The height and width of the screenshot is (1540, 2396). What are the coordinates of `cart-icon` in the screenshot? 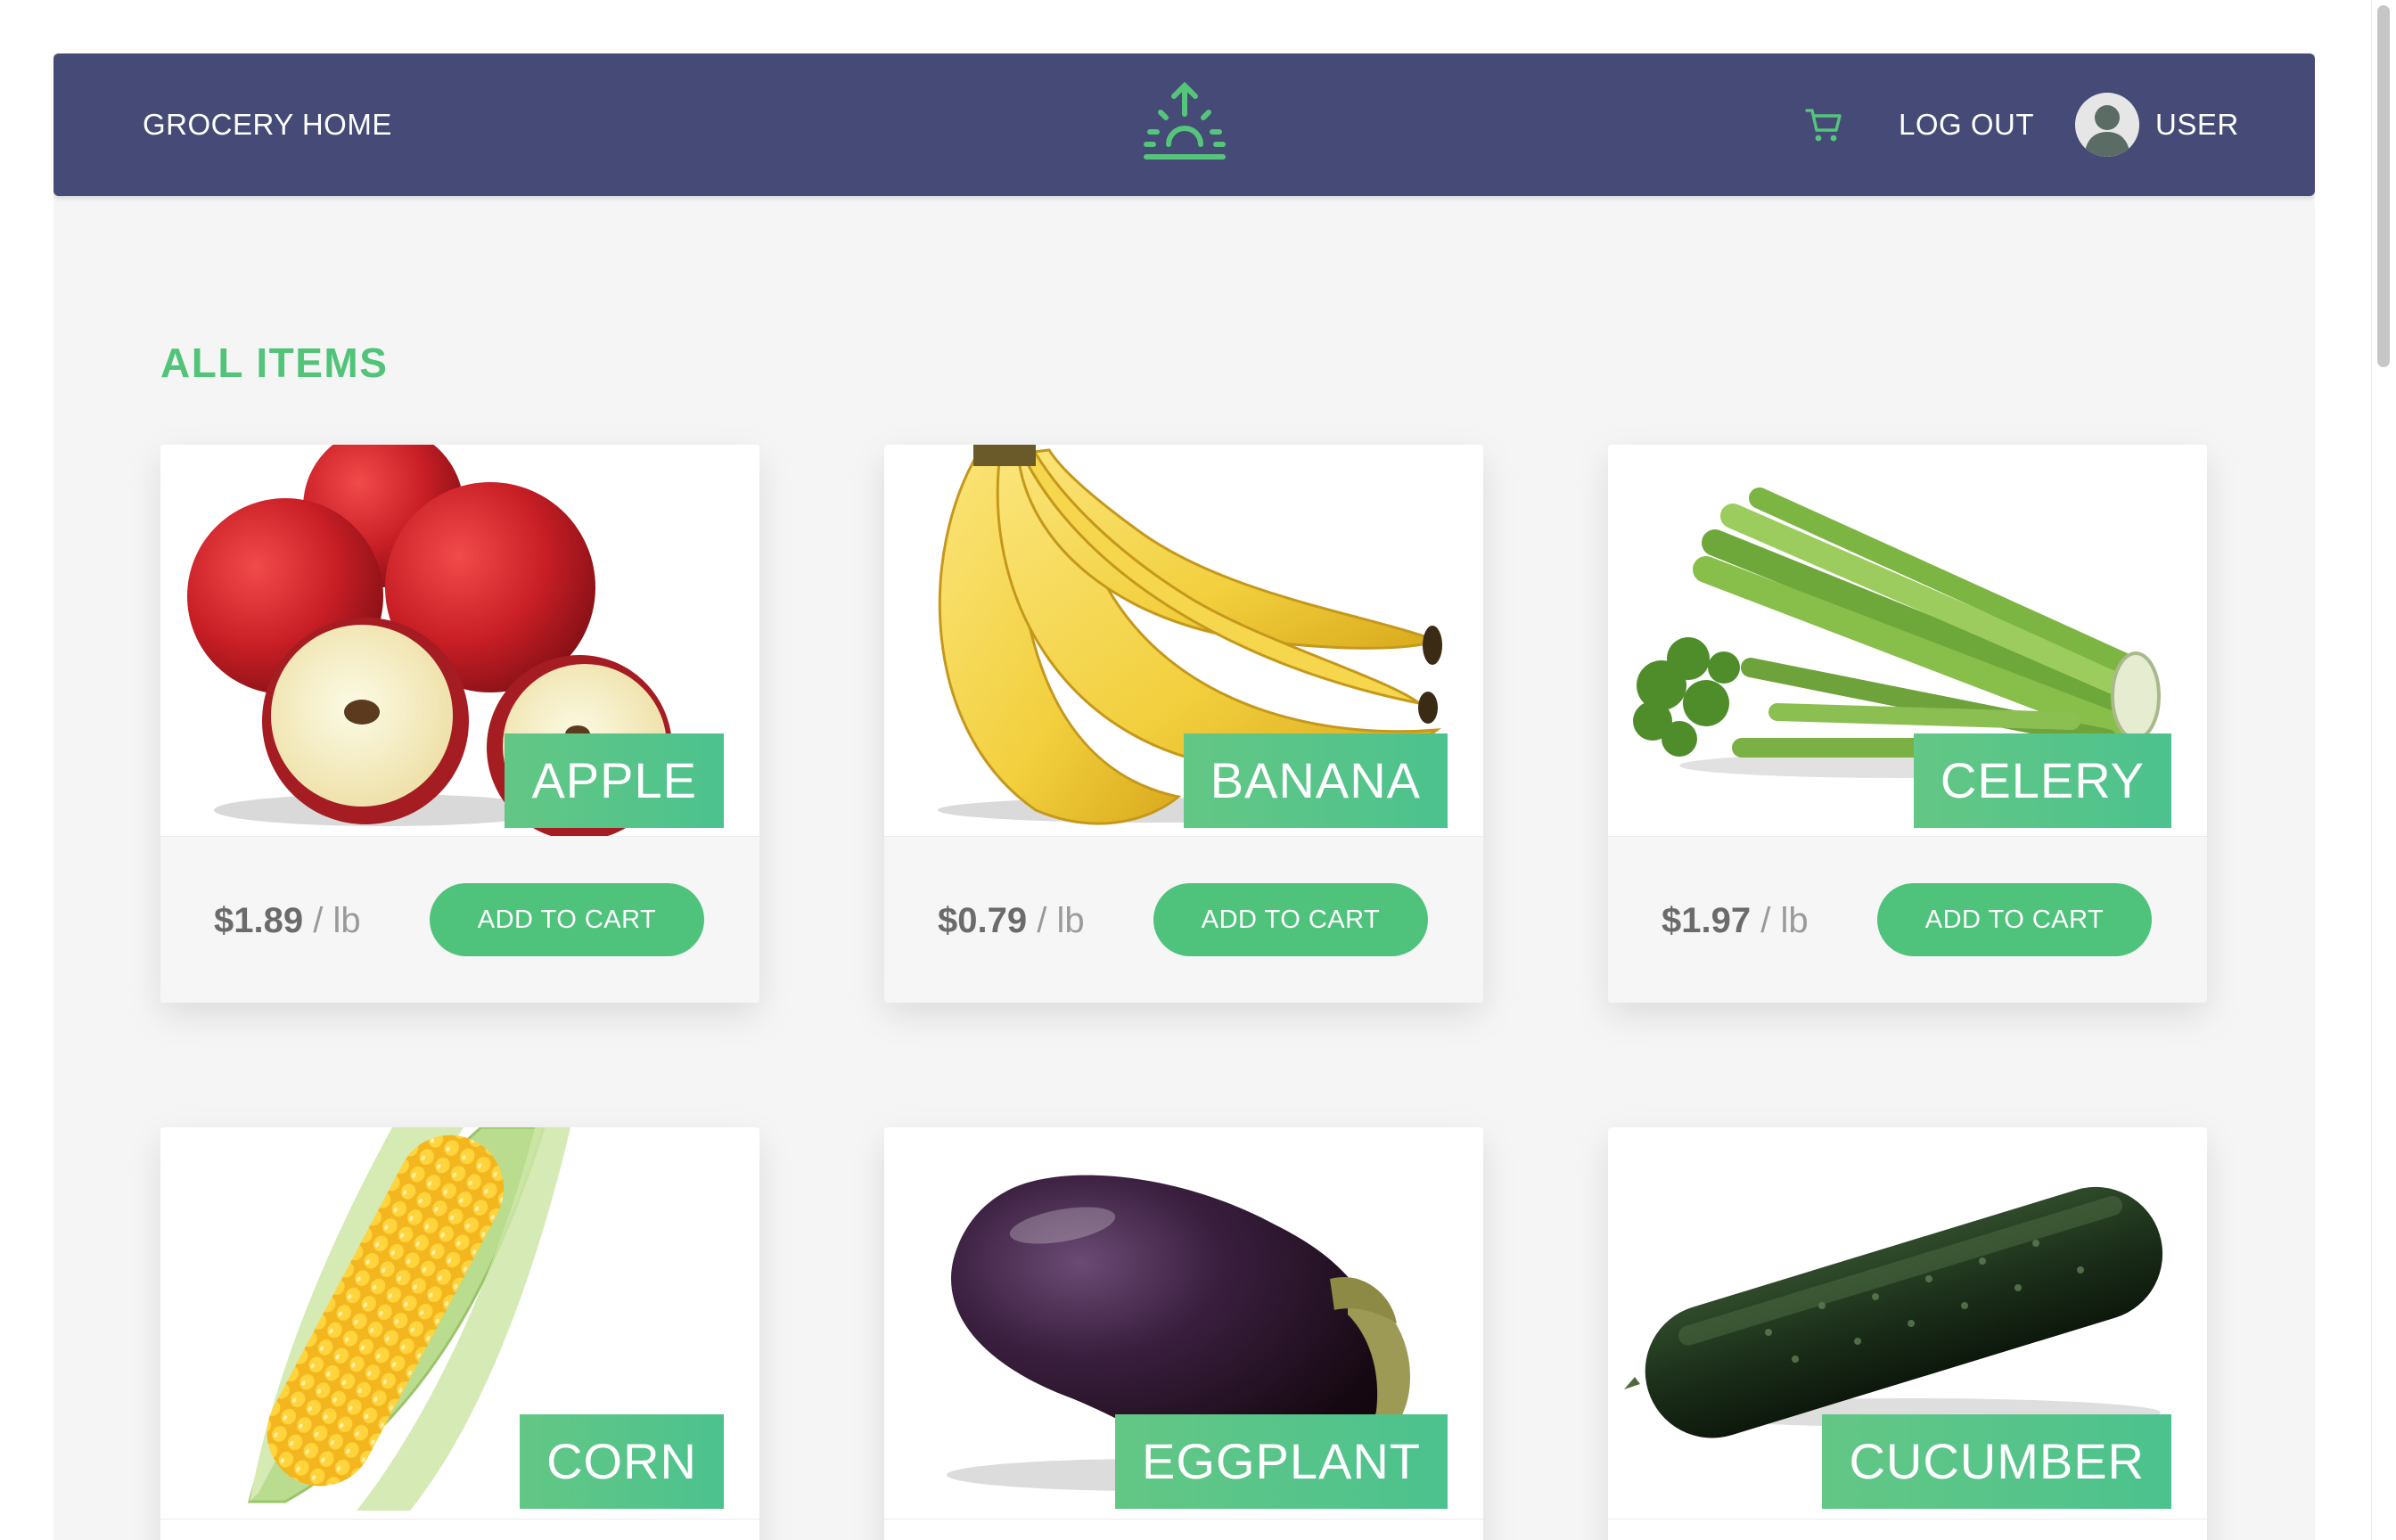 It's located at (1823, 124).